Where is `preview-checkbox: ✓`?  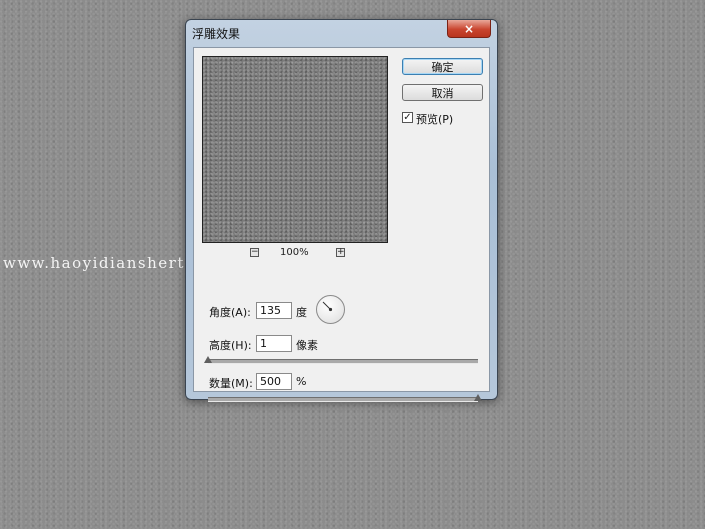
preview-checkbox: ✓ is located at coordinates (407, 117).